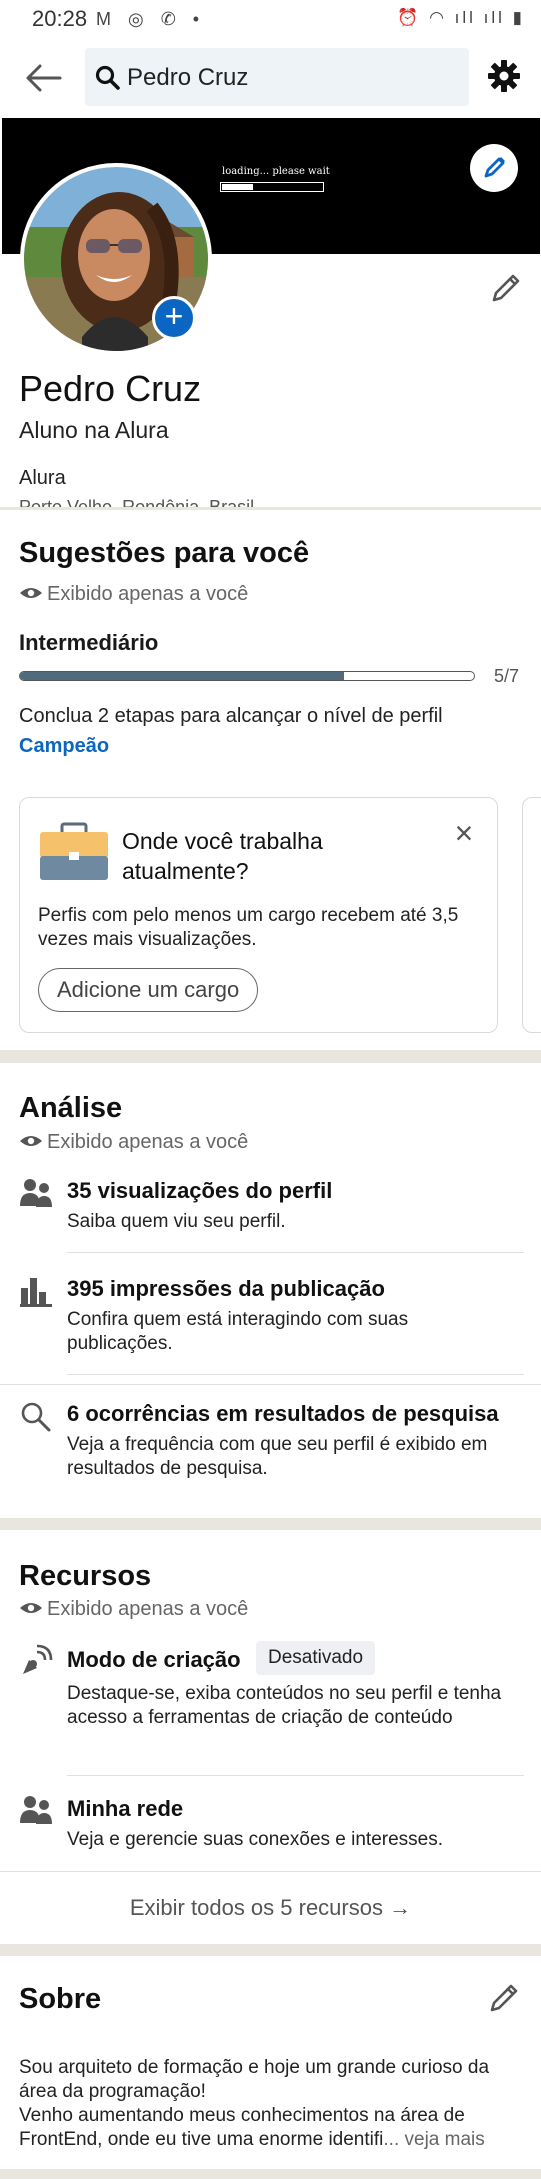 The image size is (541, 2179). I want to click on loading-progress-bar, so click(272, 187).